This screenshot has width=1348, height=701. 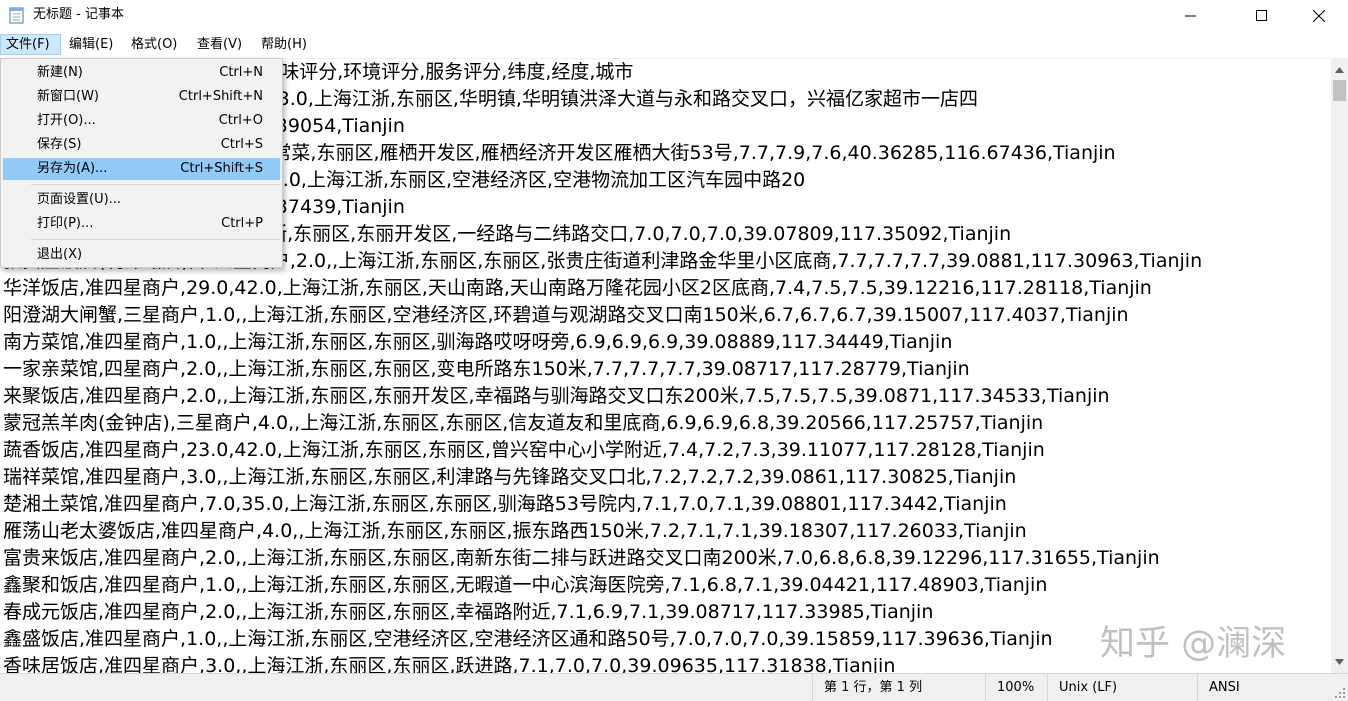 I want to click on menu-item-label: 保存(S), so click(x=59, y=144).